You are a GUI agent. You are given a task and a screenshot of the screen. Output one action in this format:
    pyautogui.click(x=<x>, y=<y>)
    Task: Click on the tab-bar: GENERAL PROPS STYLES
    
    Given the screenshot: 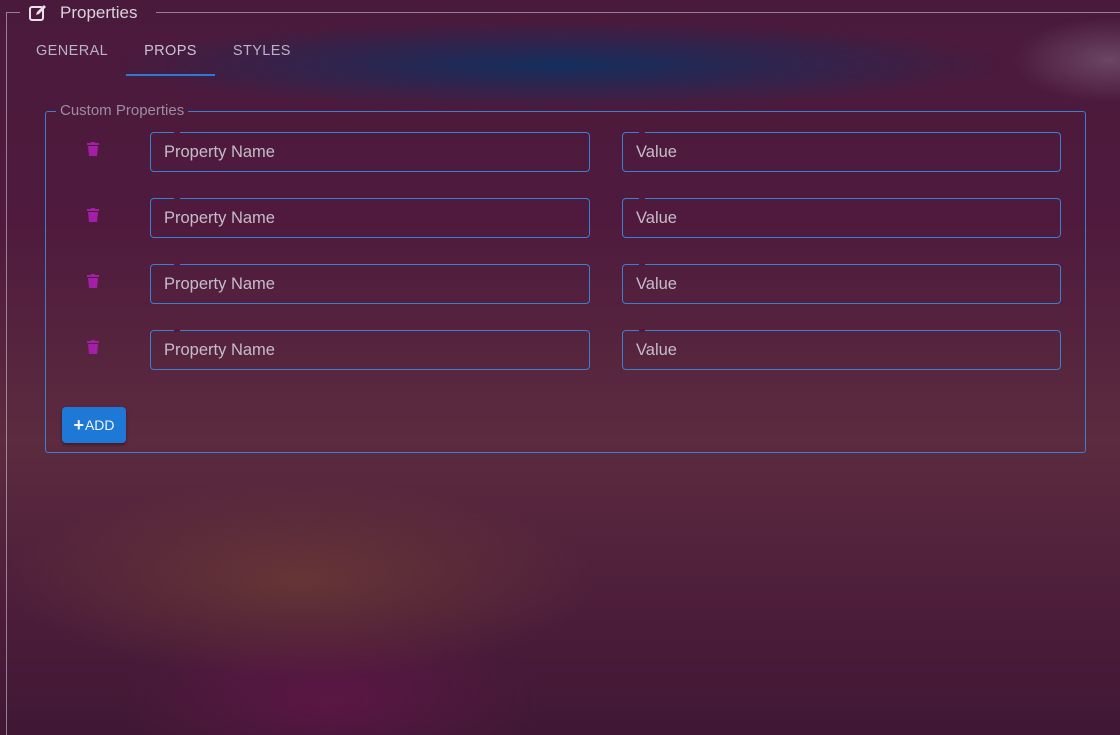 What is the action you would take?
    pyautogui.click(x=163, y=56)
    